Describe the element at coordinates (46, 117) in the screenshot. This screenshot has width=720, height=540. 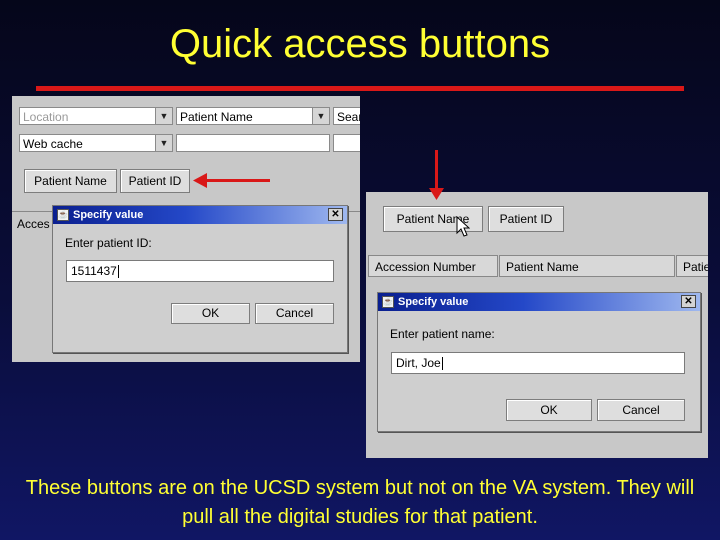
I see `location-combo-label: Location` at that location.